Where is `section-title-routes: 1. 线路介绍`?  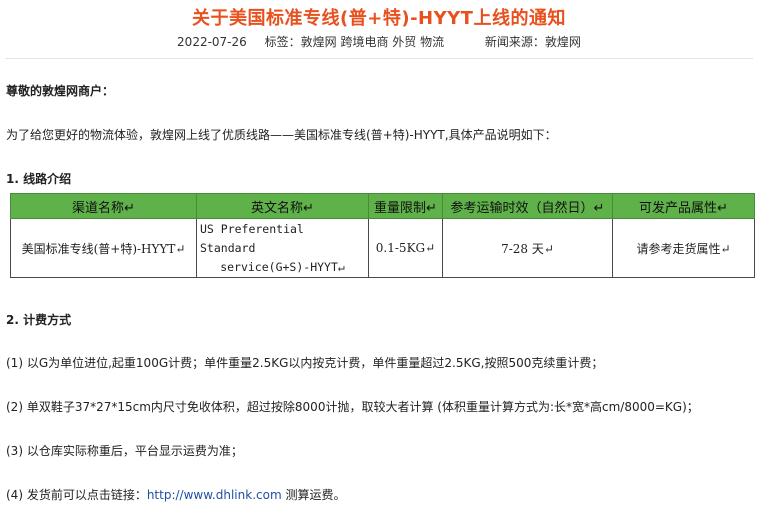 section-title-routes: 1. 线路介绍 is located at coordinates (39, 179).